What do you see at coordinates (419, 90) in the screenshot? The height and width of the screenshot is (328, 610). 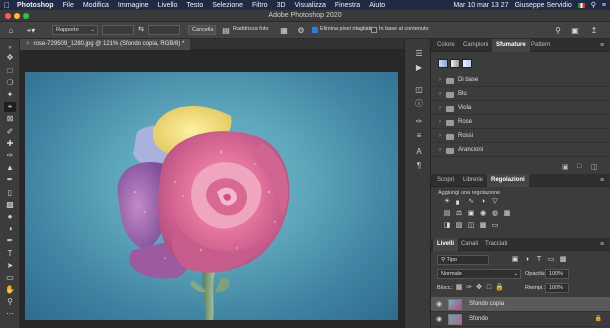 I see `properties-panel-icon: ◫` at bounding box center [419, 90].